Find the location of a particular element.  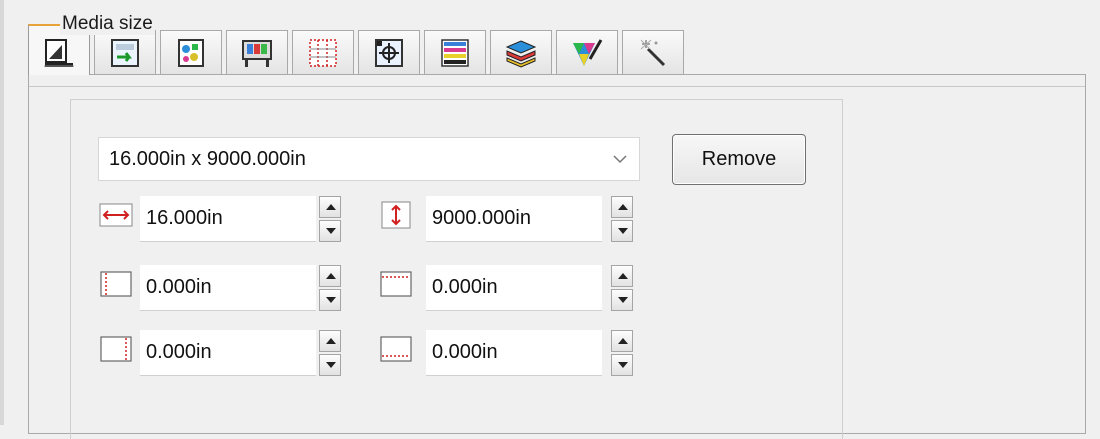

margin-right-field is located at coordinates (228, 353).